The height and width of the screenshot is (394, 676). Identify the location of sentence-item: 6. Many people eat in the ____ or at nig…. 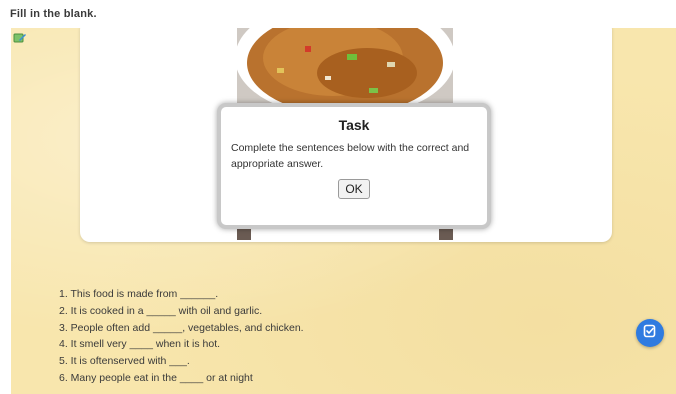
(156, 377).